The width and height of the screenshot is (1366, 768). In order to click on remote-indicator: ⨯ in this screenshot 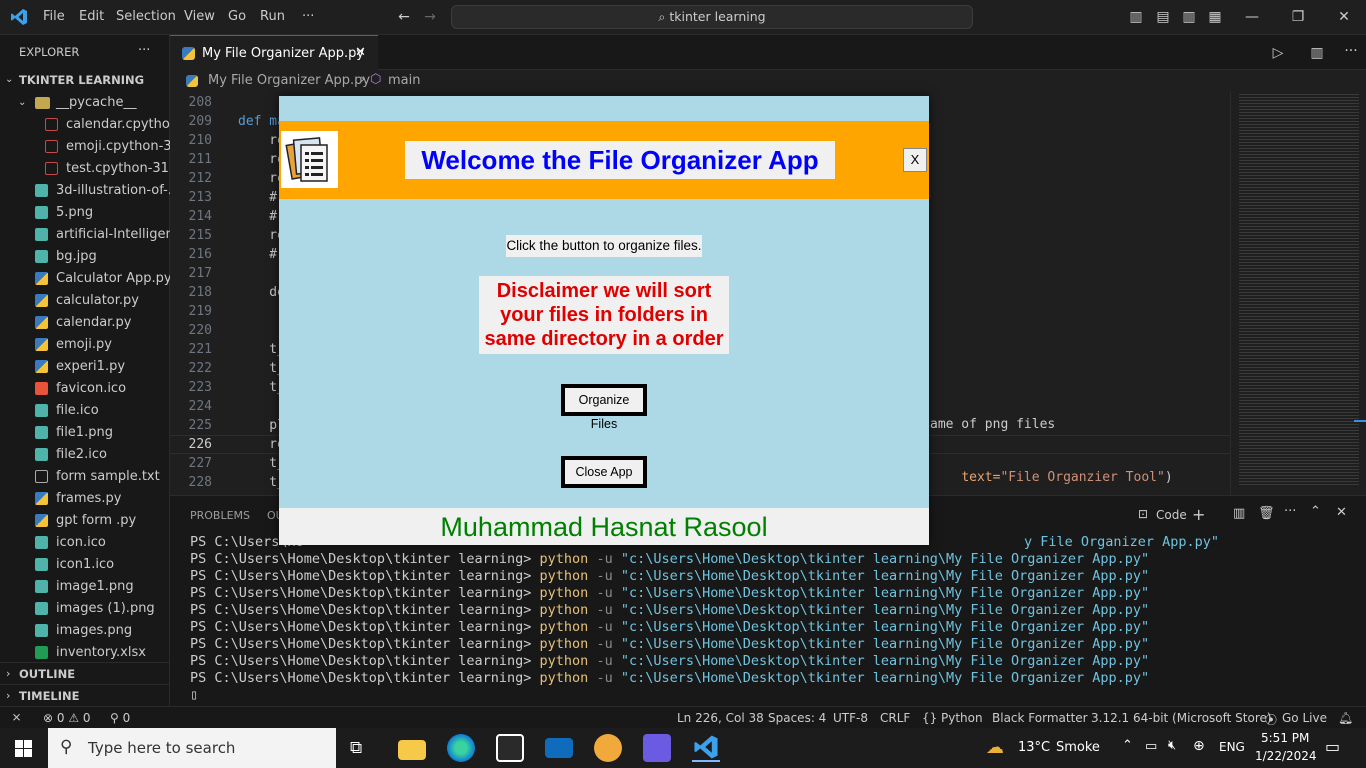, I will do `click(16, 717)`.